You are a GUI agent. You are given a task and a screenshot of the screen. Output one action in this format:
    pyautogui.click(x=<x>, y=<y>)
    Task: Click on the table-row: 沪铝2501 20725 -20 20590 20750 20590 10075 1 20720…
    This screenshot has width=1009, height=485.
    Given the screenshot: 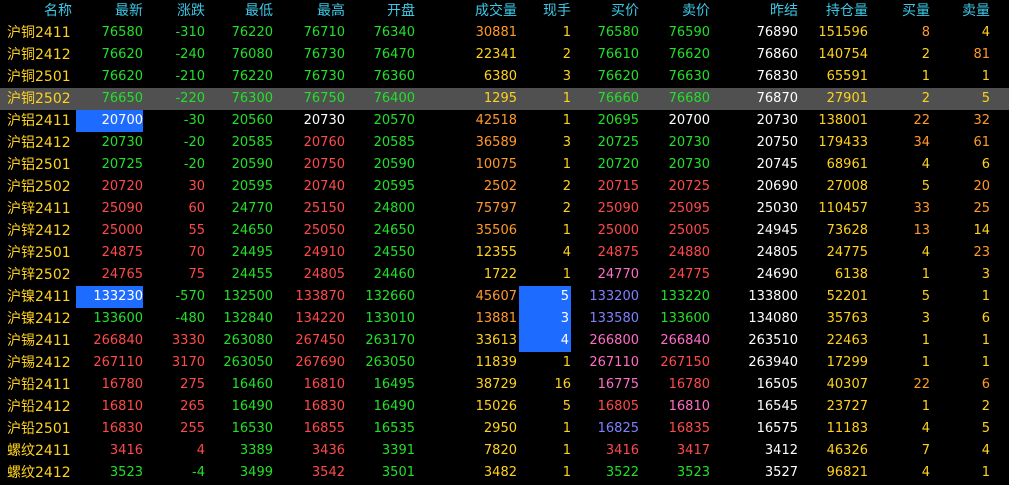 What is the action you would take?
    pyautogui.click(x=504, y=165)
    